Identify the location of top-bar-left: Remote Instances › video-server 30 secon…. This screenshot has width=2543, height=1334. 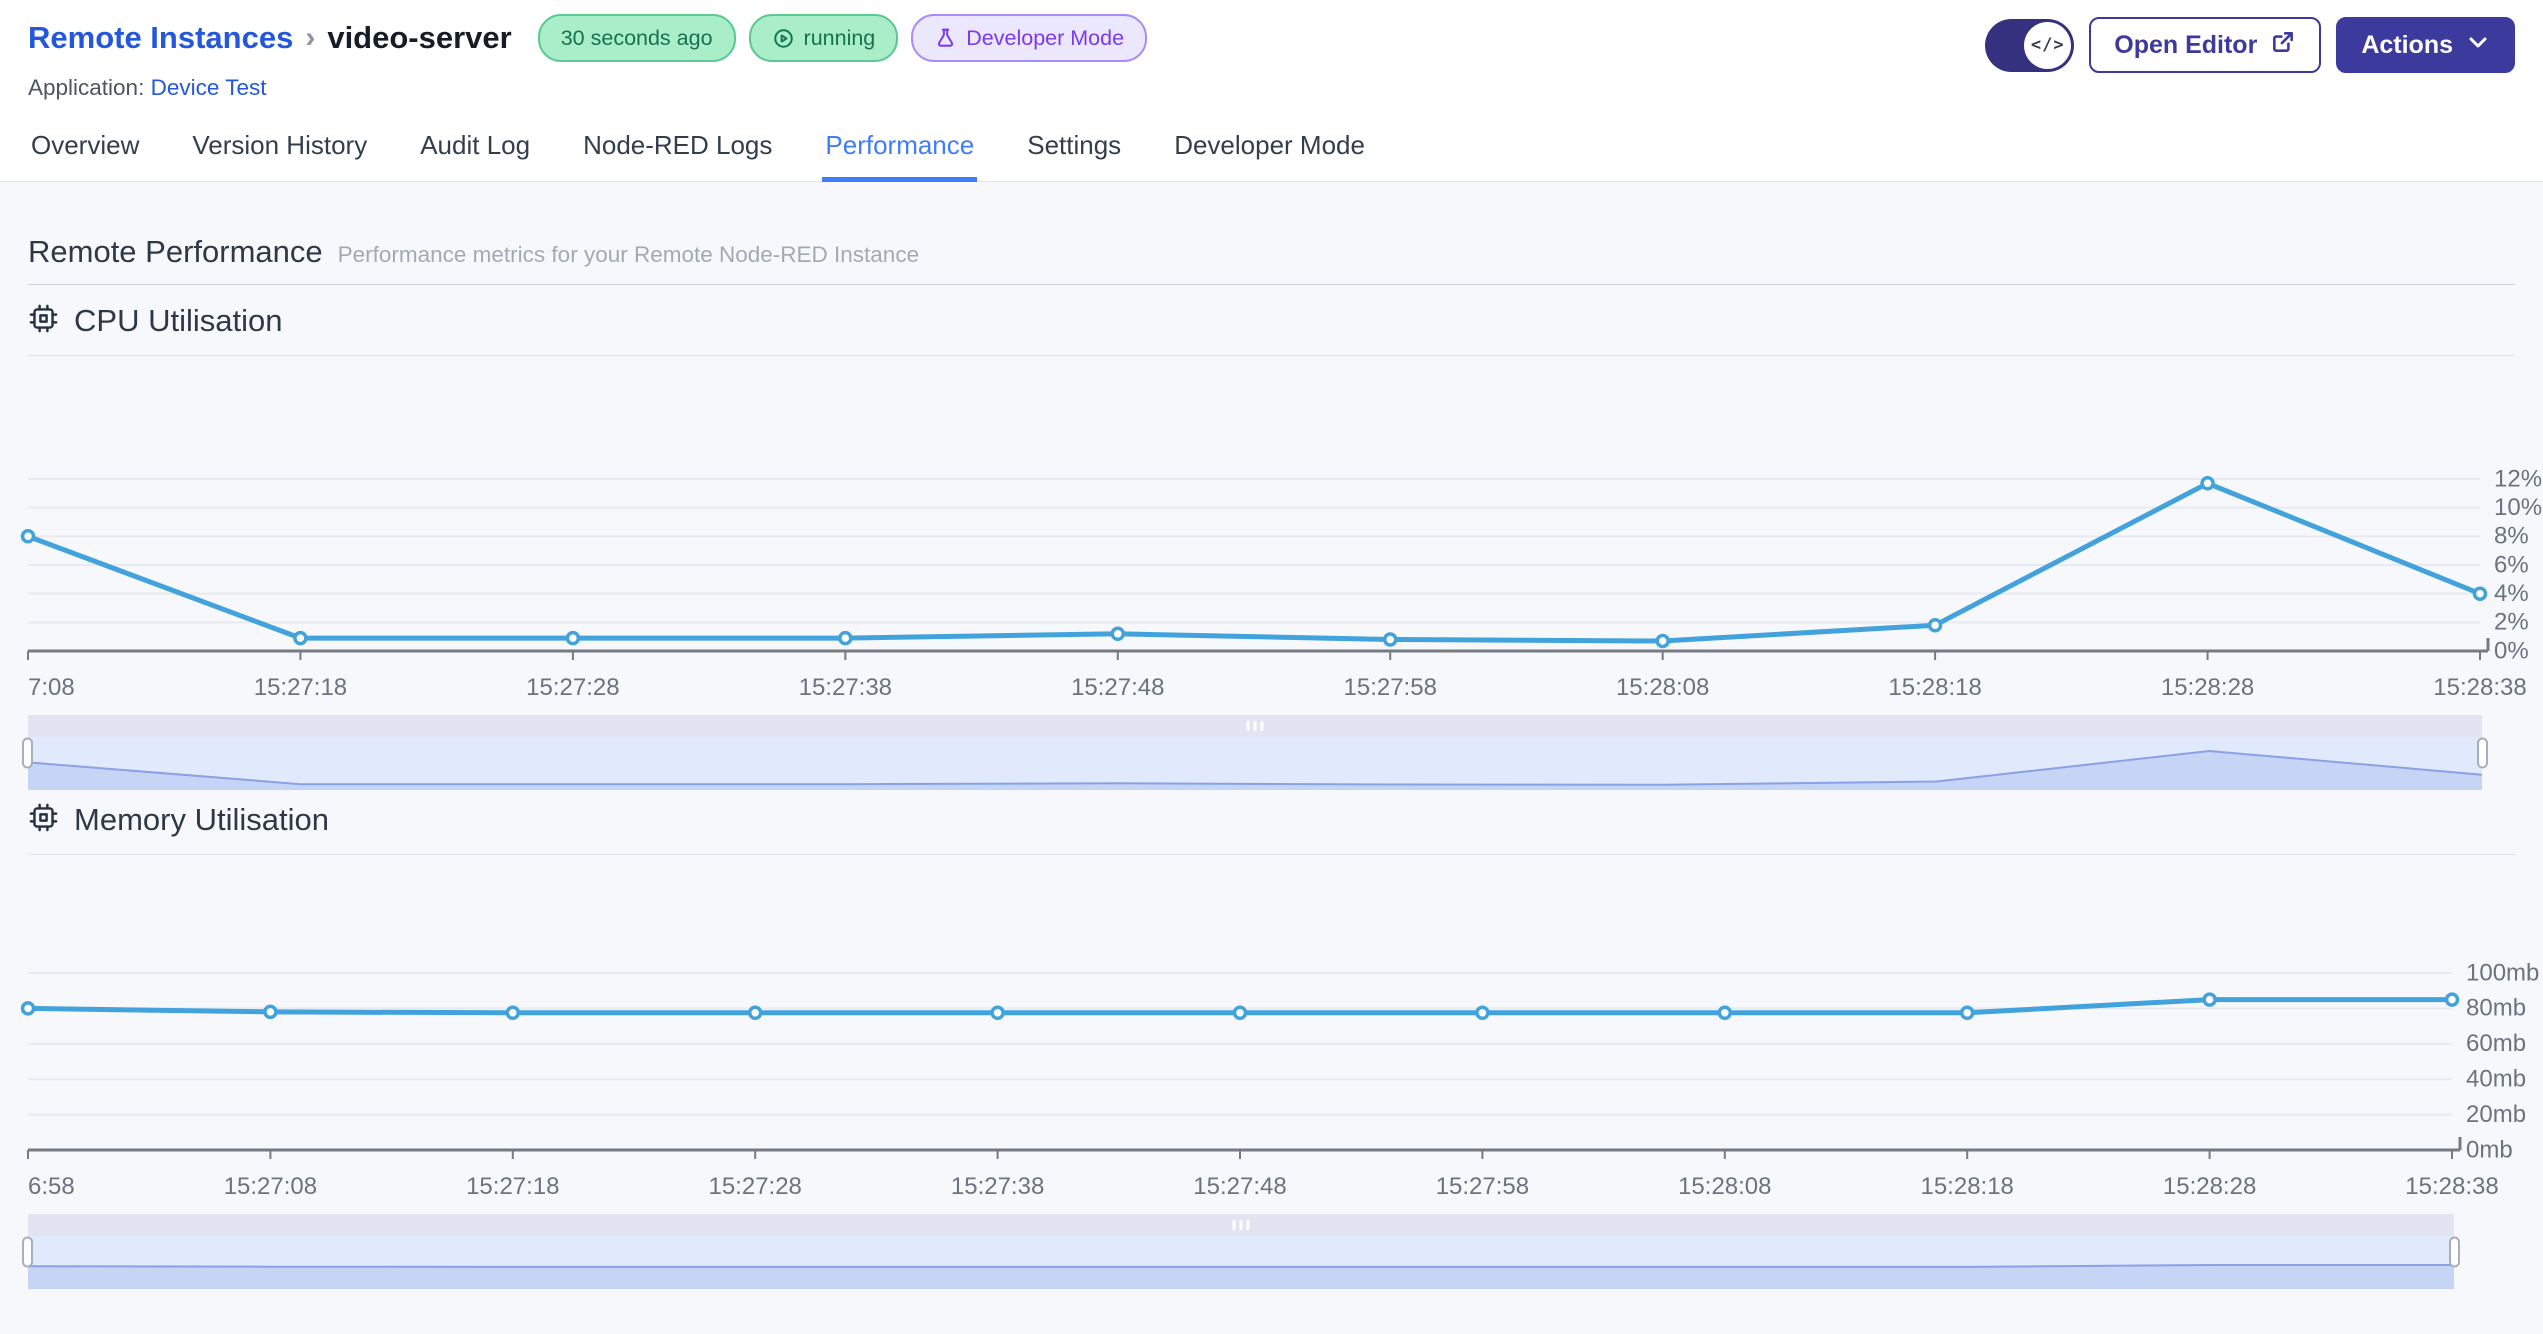
(588, 57).